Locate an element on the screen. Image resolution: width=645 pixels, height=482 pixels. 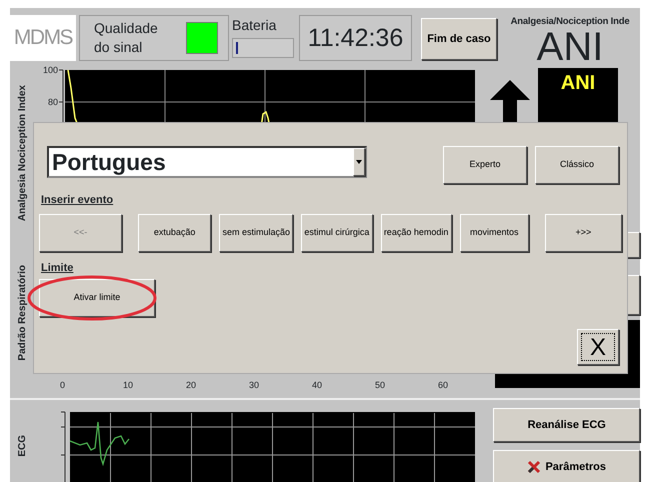
logo: MDMS is located at coordinates (43, 38).